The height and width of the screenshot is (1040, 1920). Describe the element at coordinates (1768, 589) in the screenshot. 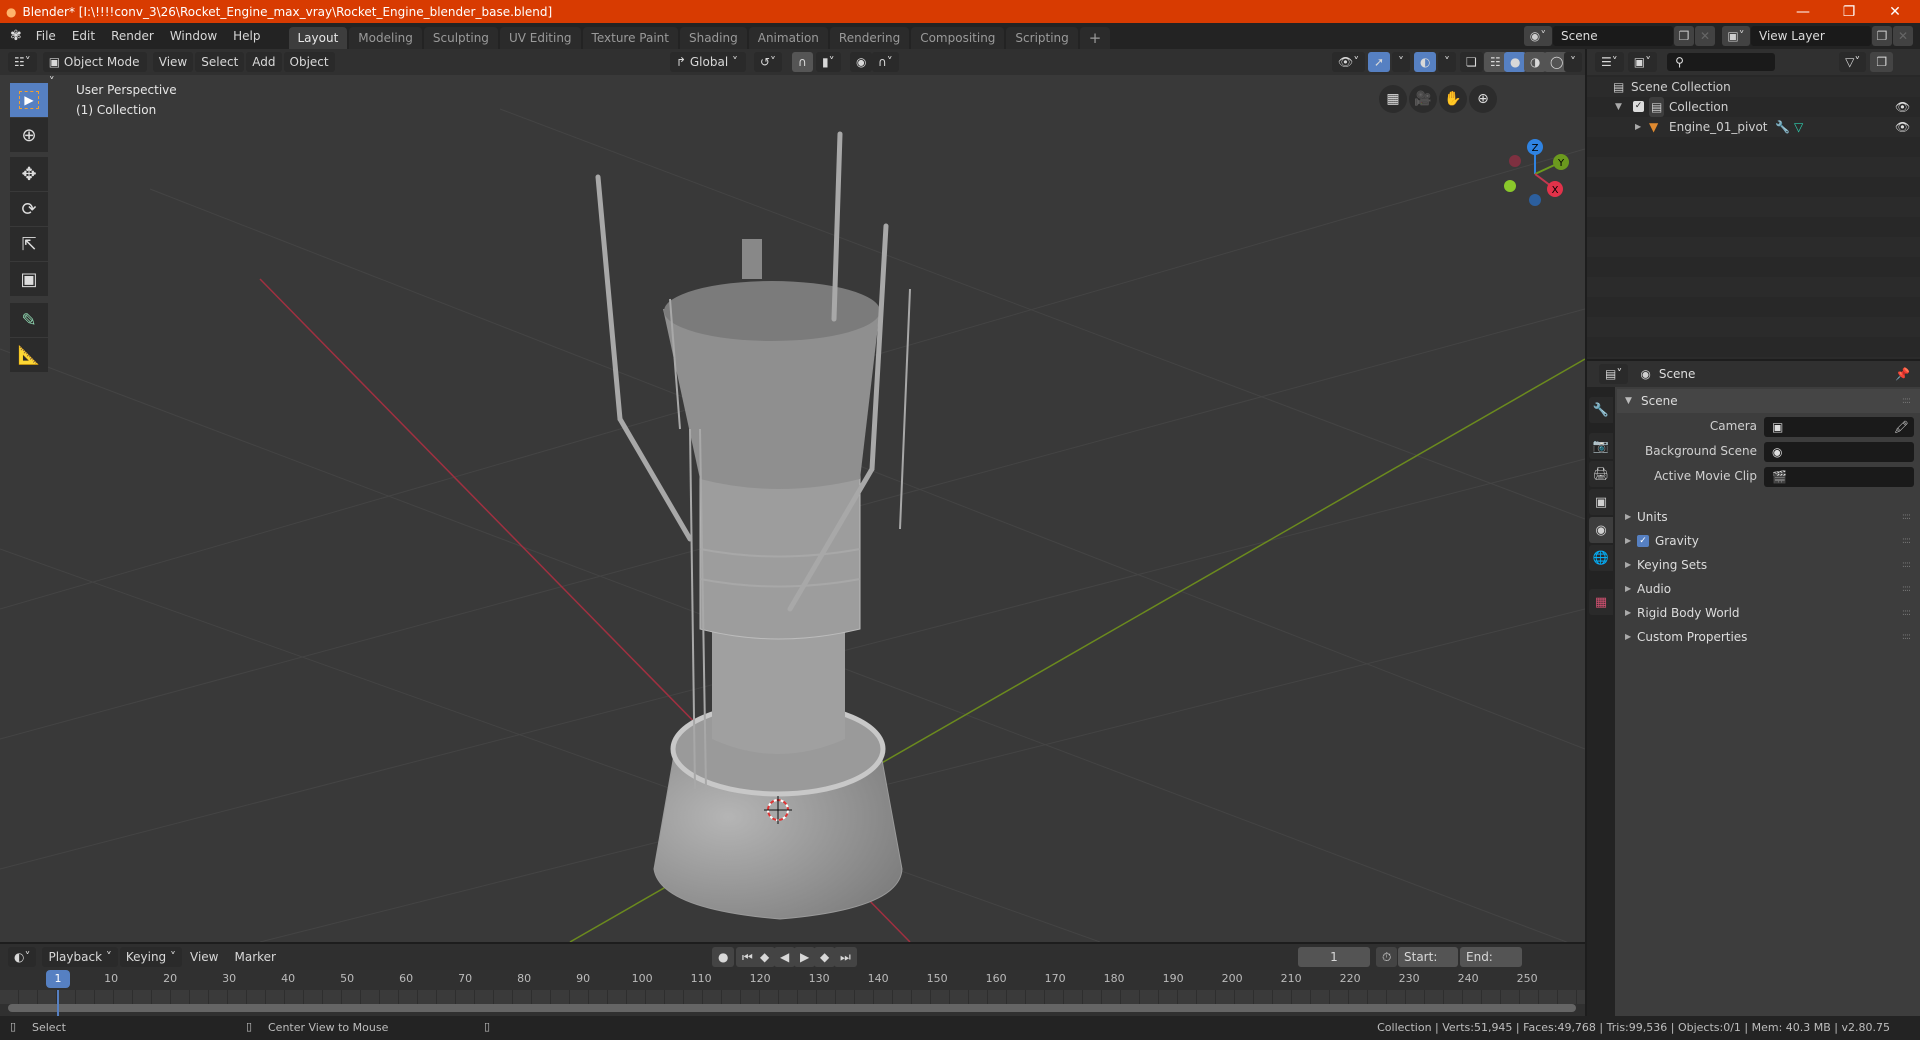

I see `audio-panel-header: ▶ Audio ::::` at that location.